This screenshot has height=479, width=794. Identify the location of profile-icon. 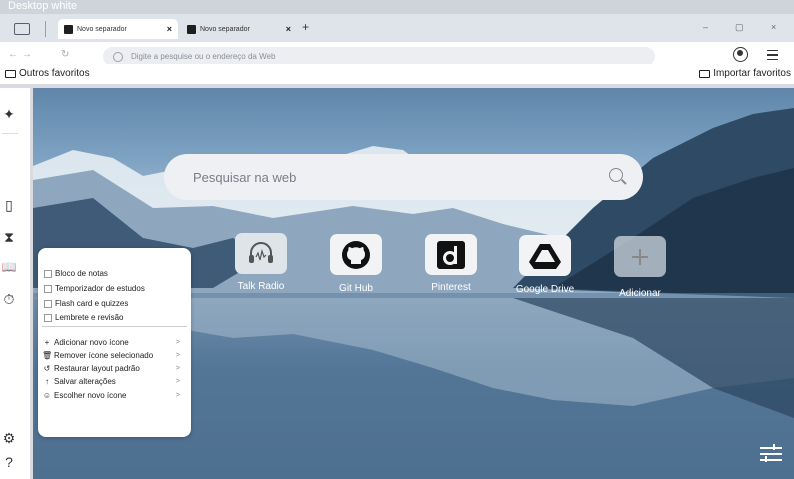
(740, 54).